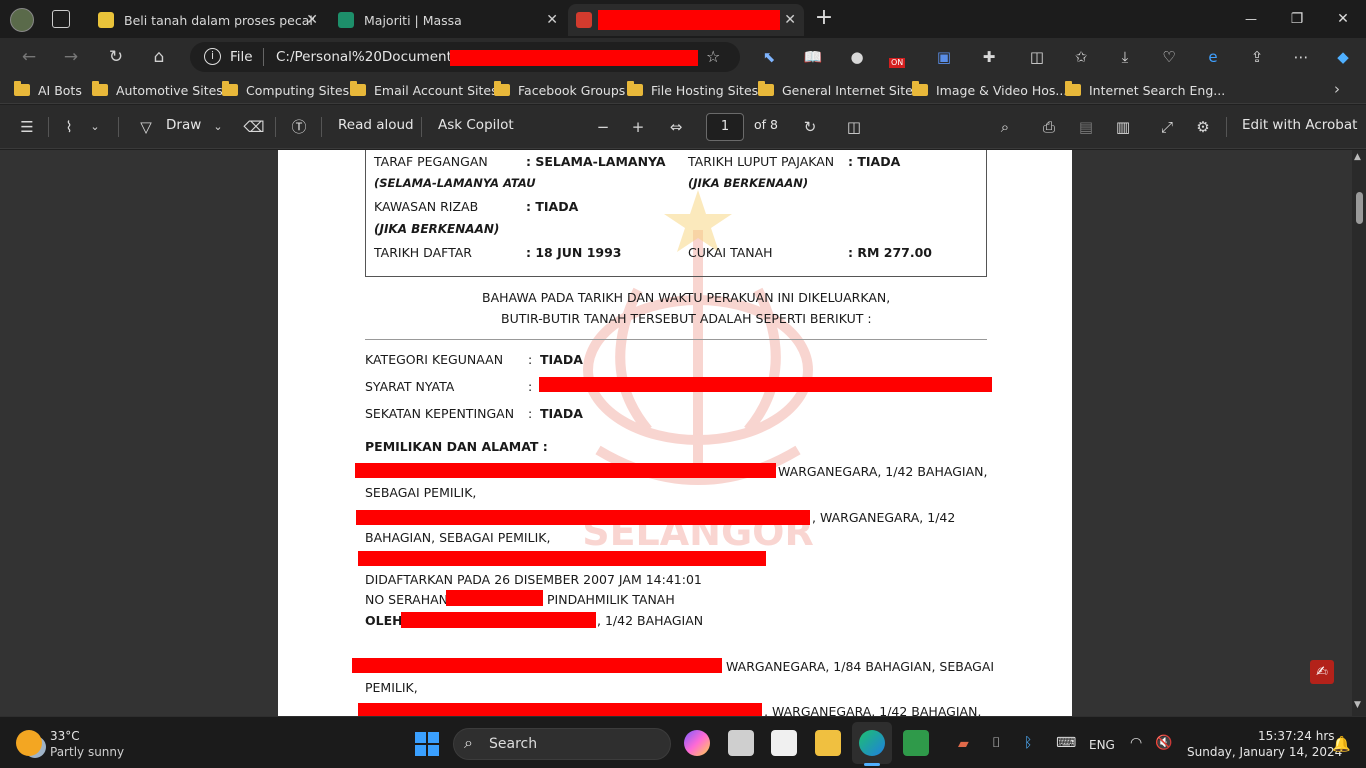 This screenshot has height=768, width=1366. What do you see at coordinates (963, 744) in the screenshot?
I see `tray-app-icon: ▰` at bounding box center [963, 744].